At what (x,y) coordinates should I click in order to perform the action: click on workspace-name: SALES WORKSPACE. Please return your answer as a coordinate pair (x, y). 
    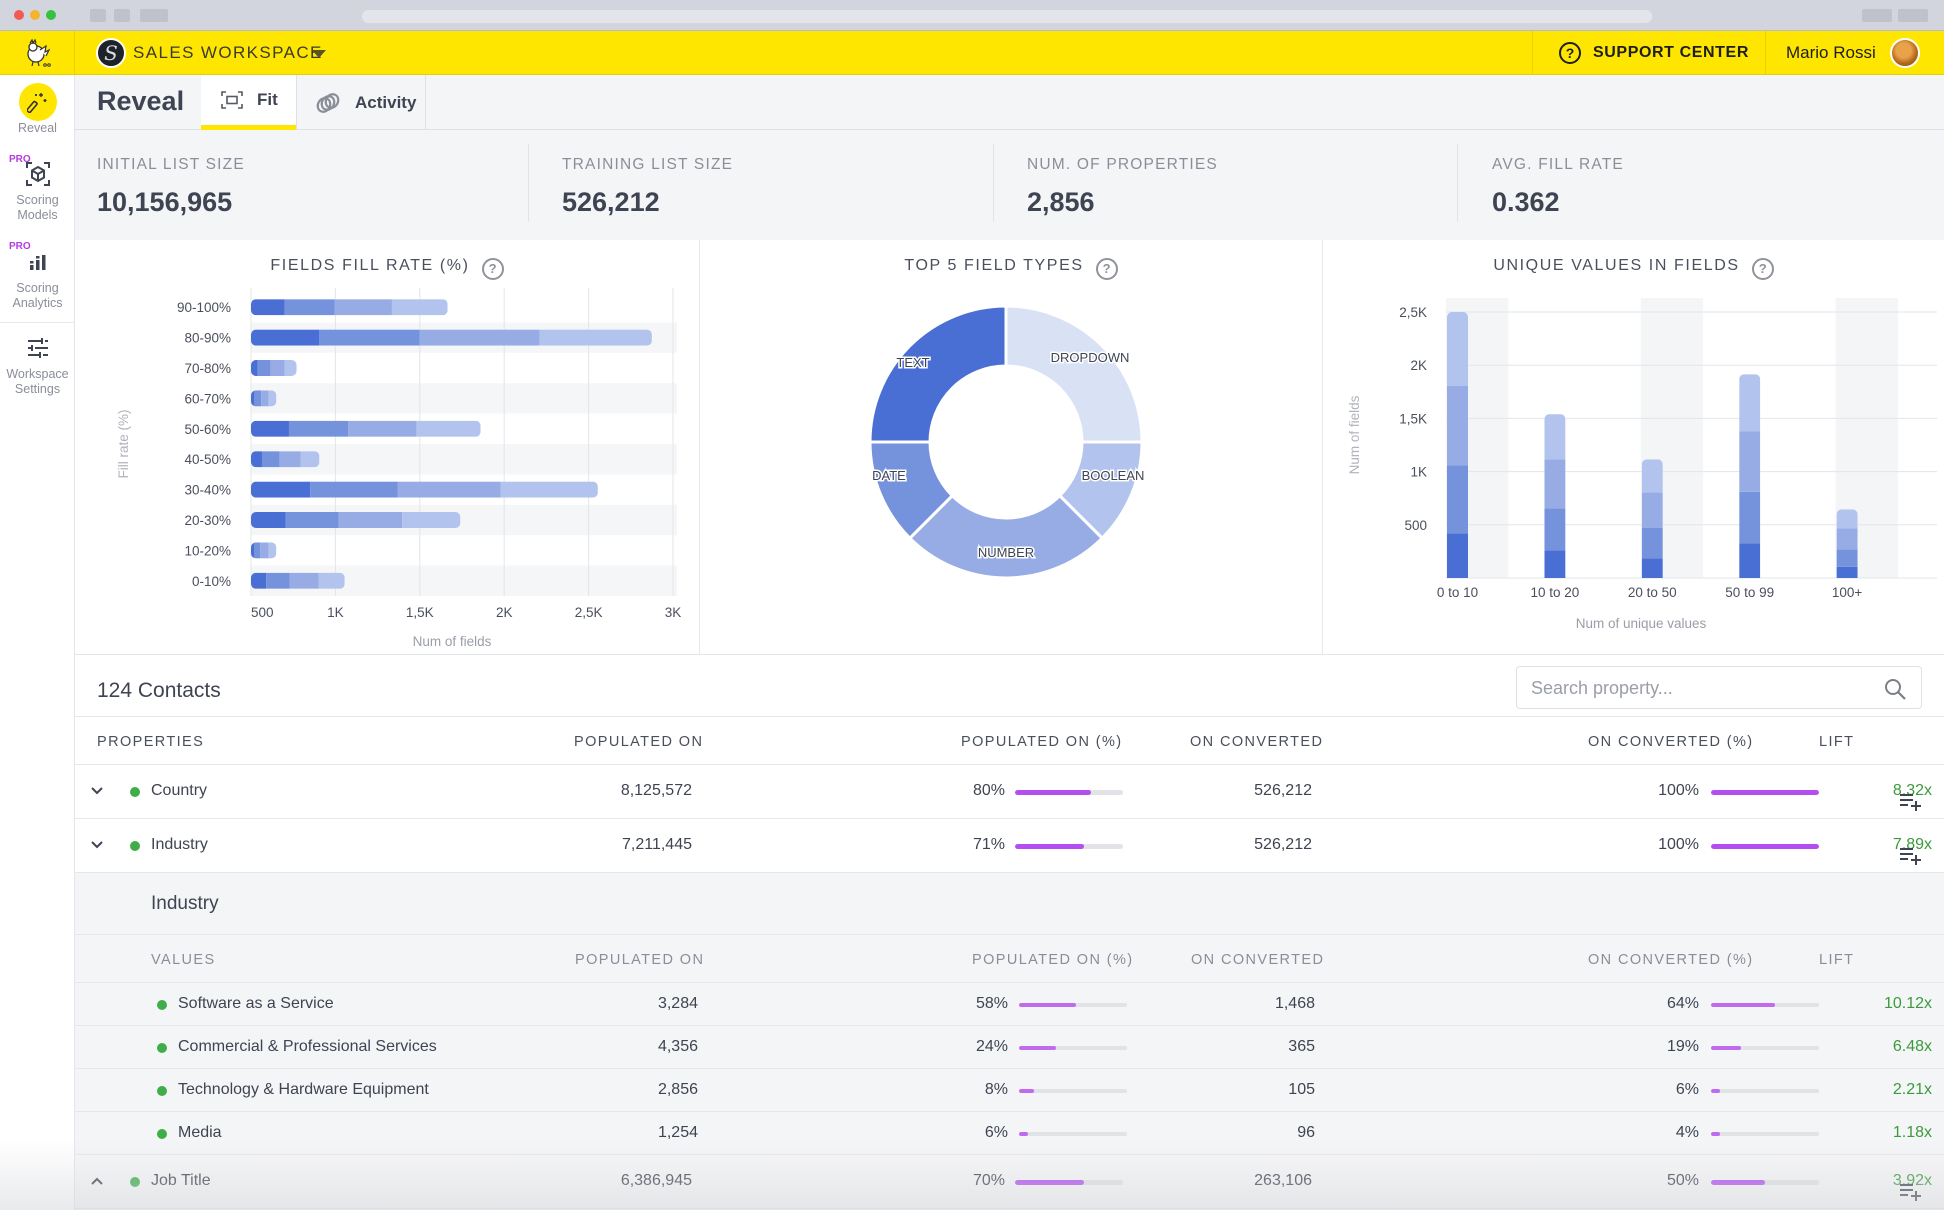
    Looking at the image, I should click on (228, 53).